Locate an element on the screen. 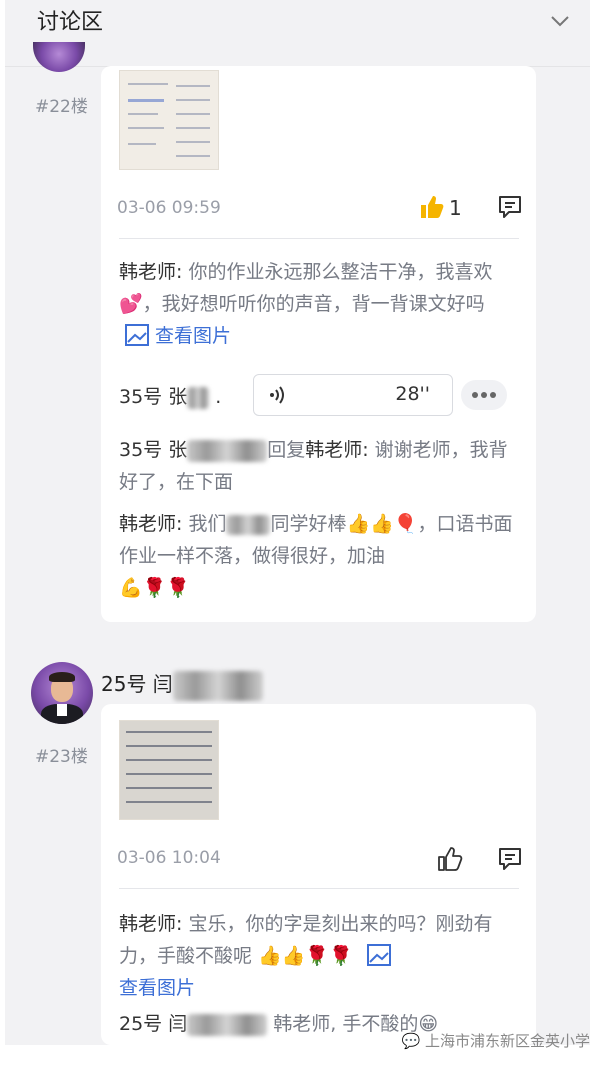  wechat-icon: 💬 is located at coordinates (413, 1041).